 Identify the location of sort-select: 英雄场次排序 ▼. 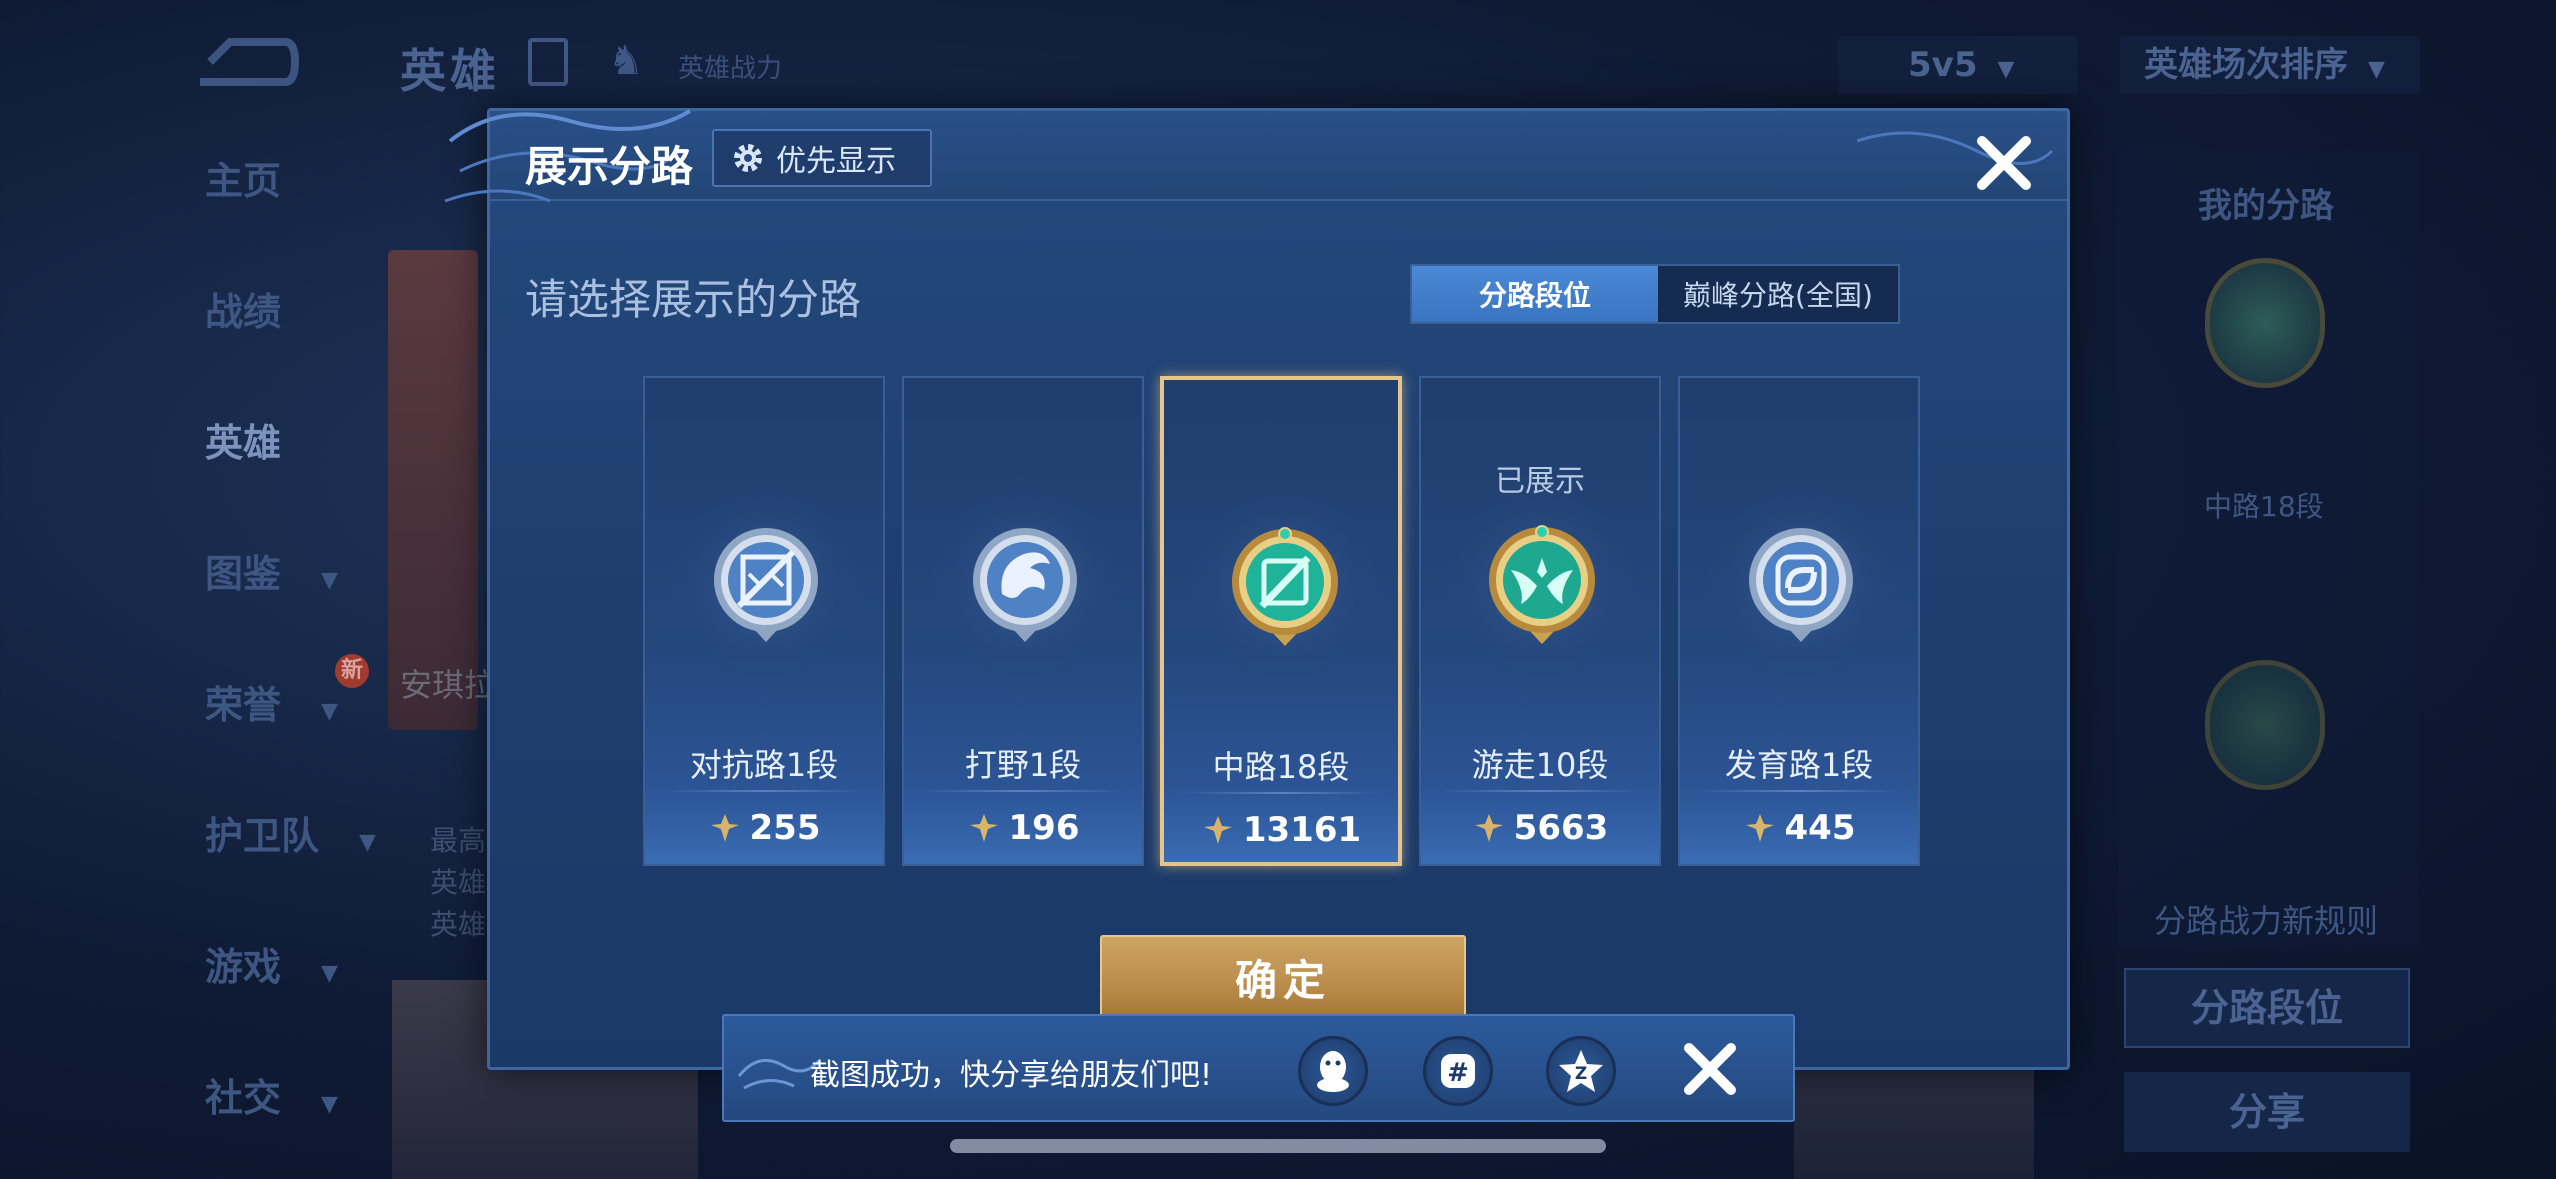
(2270, 65).